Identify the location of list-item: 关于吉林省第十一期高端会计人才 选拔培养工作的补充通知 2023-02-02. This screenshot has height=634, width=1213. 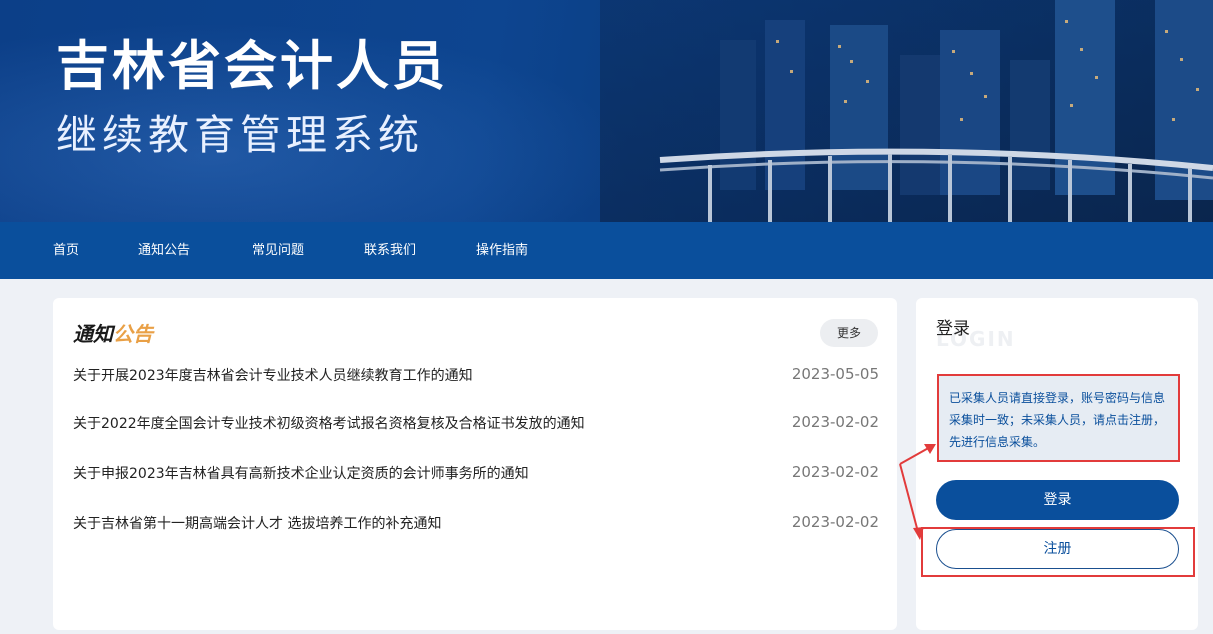
(476, 524).